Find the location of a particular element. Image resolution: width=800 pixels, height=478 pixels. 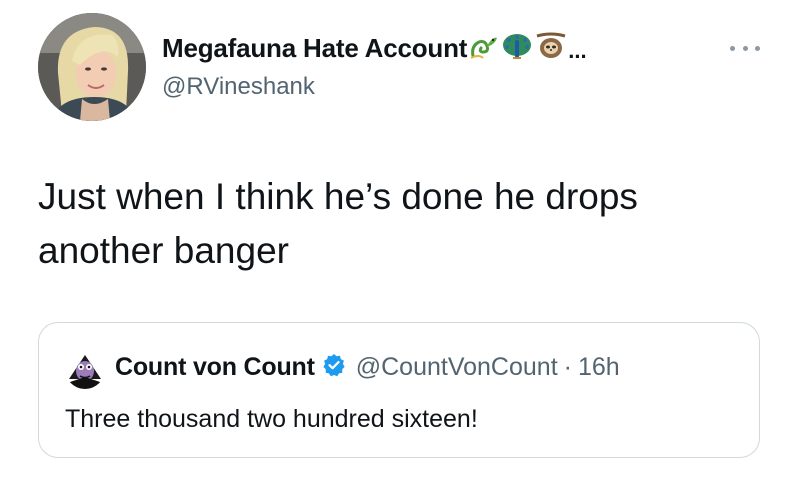

quoted-tweet-header: Count von Count @CountVonCount · 16h is located at coordinates (367, 367).